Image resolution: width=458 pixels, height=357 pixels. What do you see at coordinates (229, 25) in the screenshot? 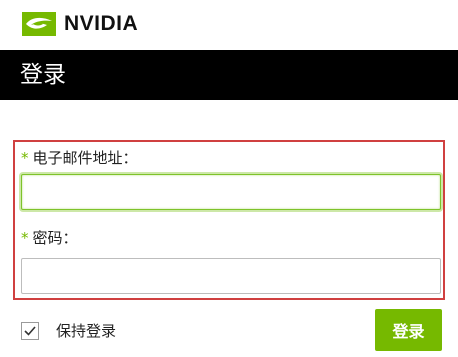
I see `top-bar: NVIDIA` at bounding box center [229, 25].